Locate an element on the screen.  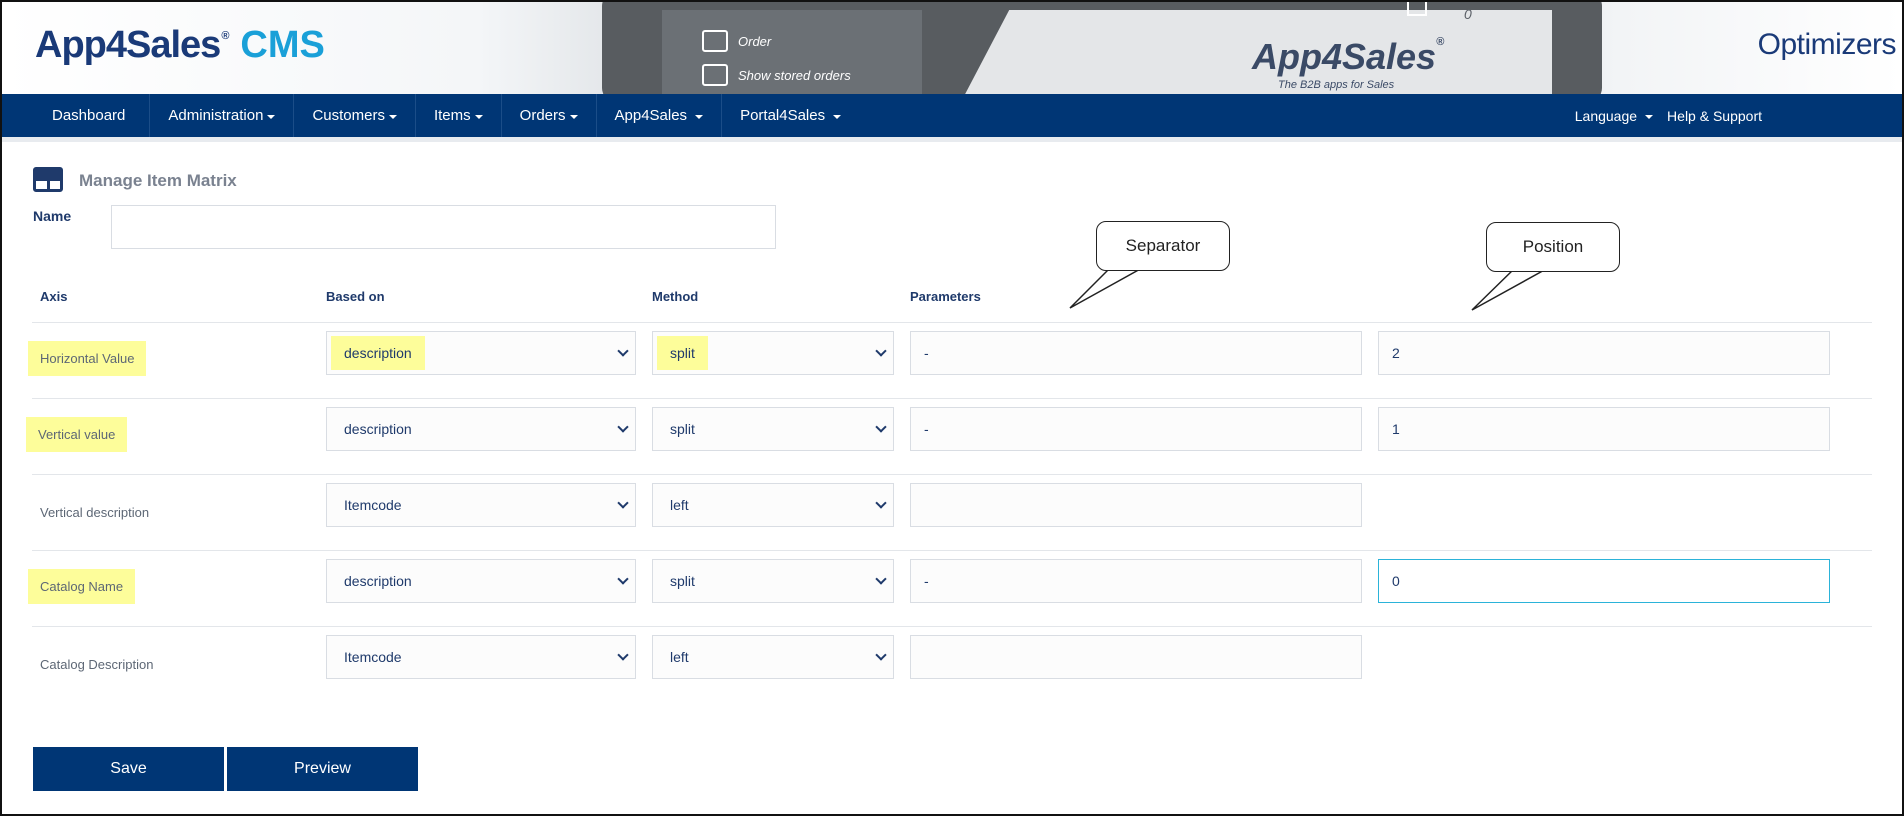
banner-tagline: The B2B apps for Sales is located at coordinates (1336, 85).